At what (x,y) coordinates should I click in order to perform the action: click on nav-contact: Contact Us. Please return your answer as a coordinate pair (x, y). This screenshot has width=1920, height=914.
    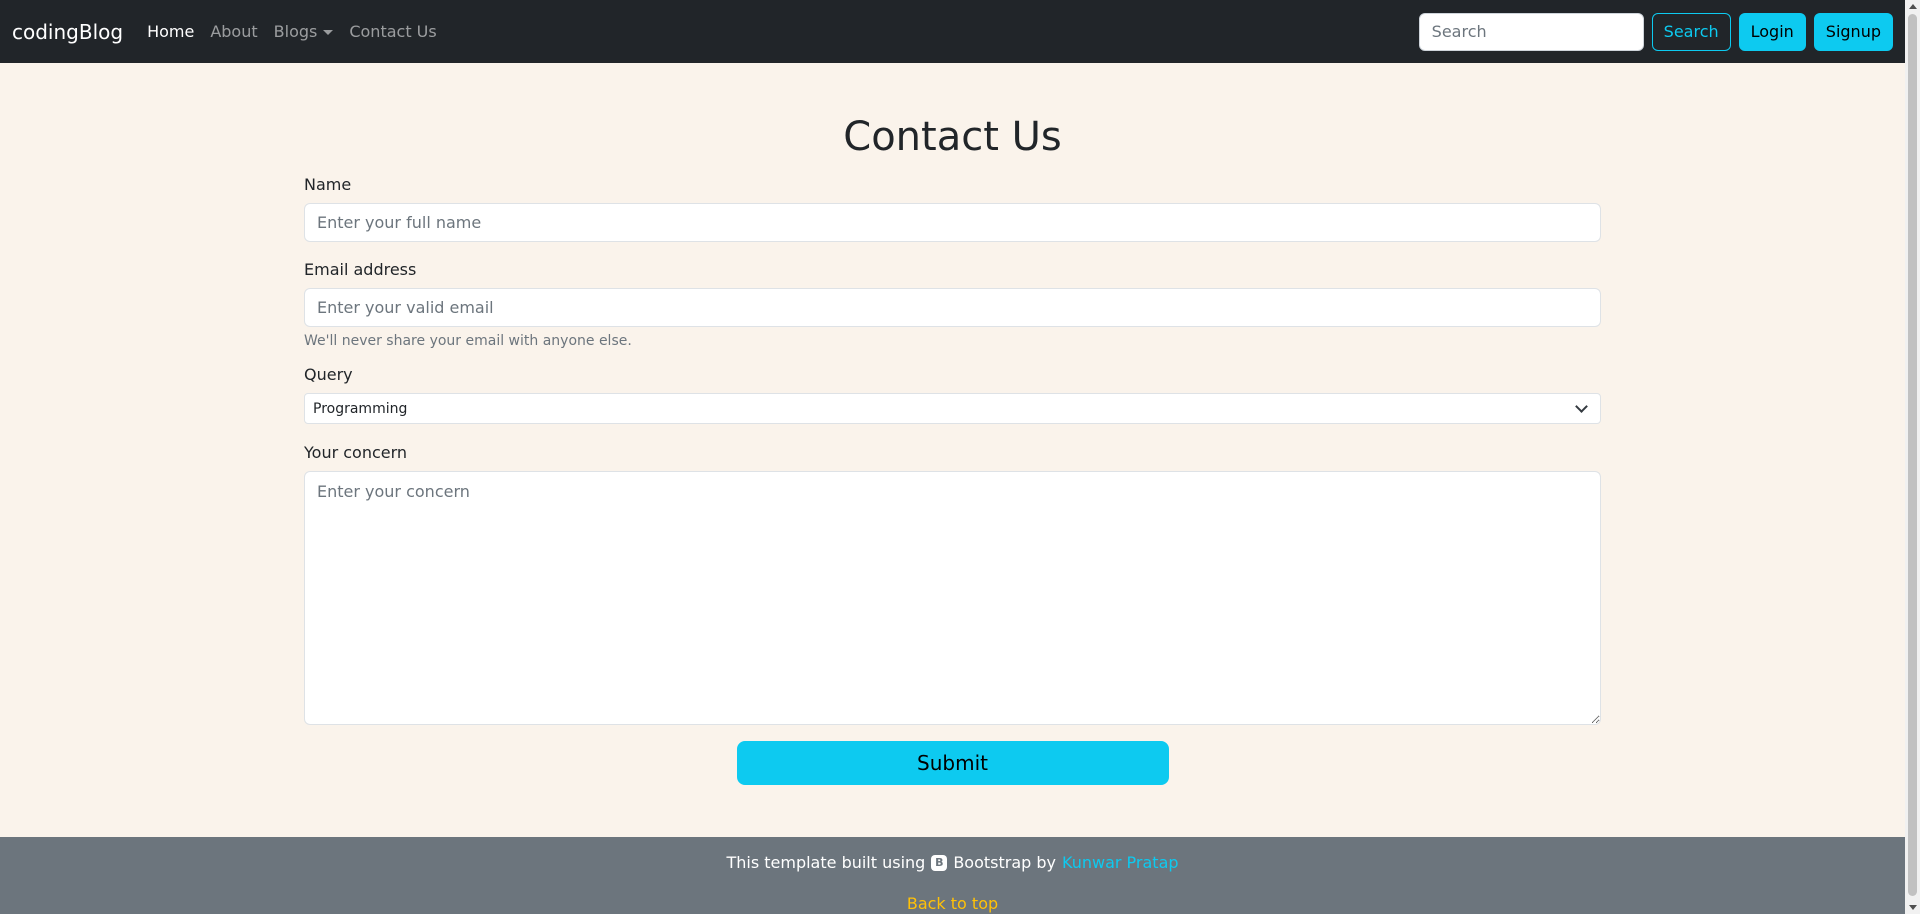
    Looking at the image, I should click on (392, 31).